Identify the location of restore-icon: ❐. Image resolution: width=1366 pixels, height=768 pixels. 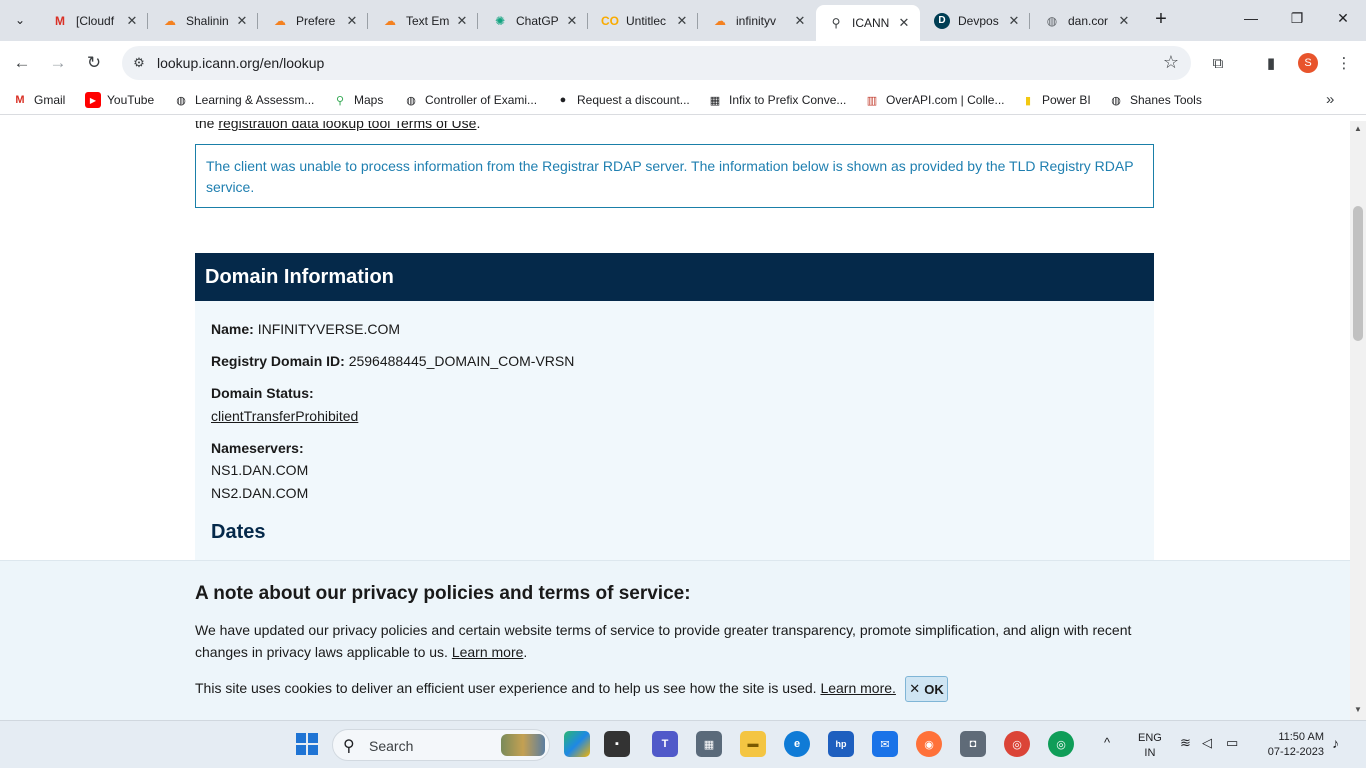
(1297, 18).